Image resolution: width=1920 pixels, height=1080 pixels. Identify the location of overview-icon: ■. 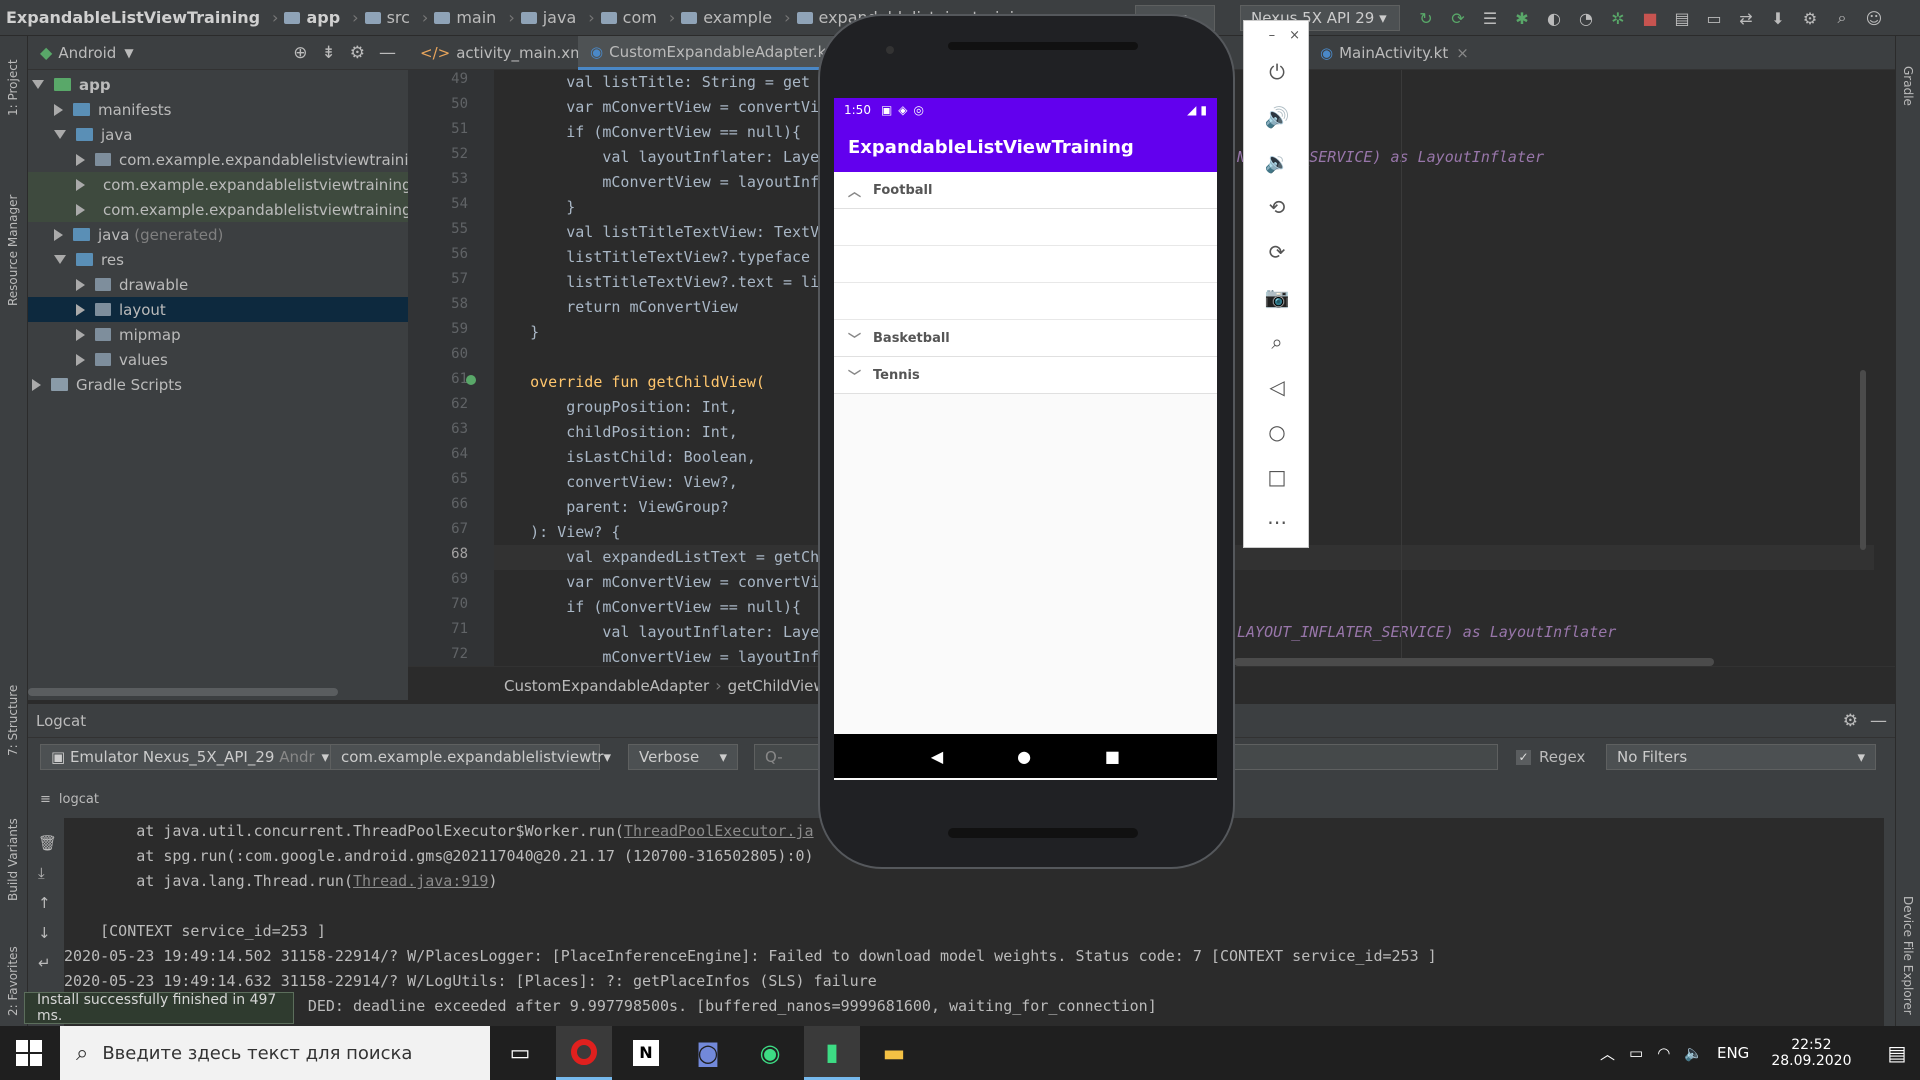
(1112, 756).